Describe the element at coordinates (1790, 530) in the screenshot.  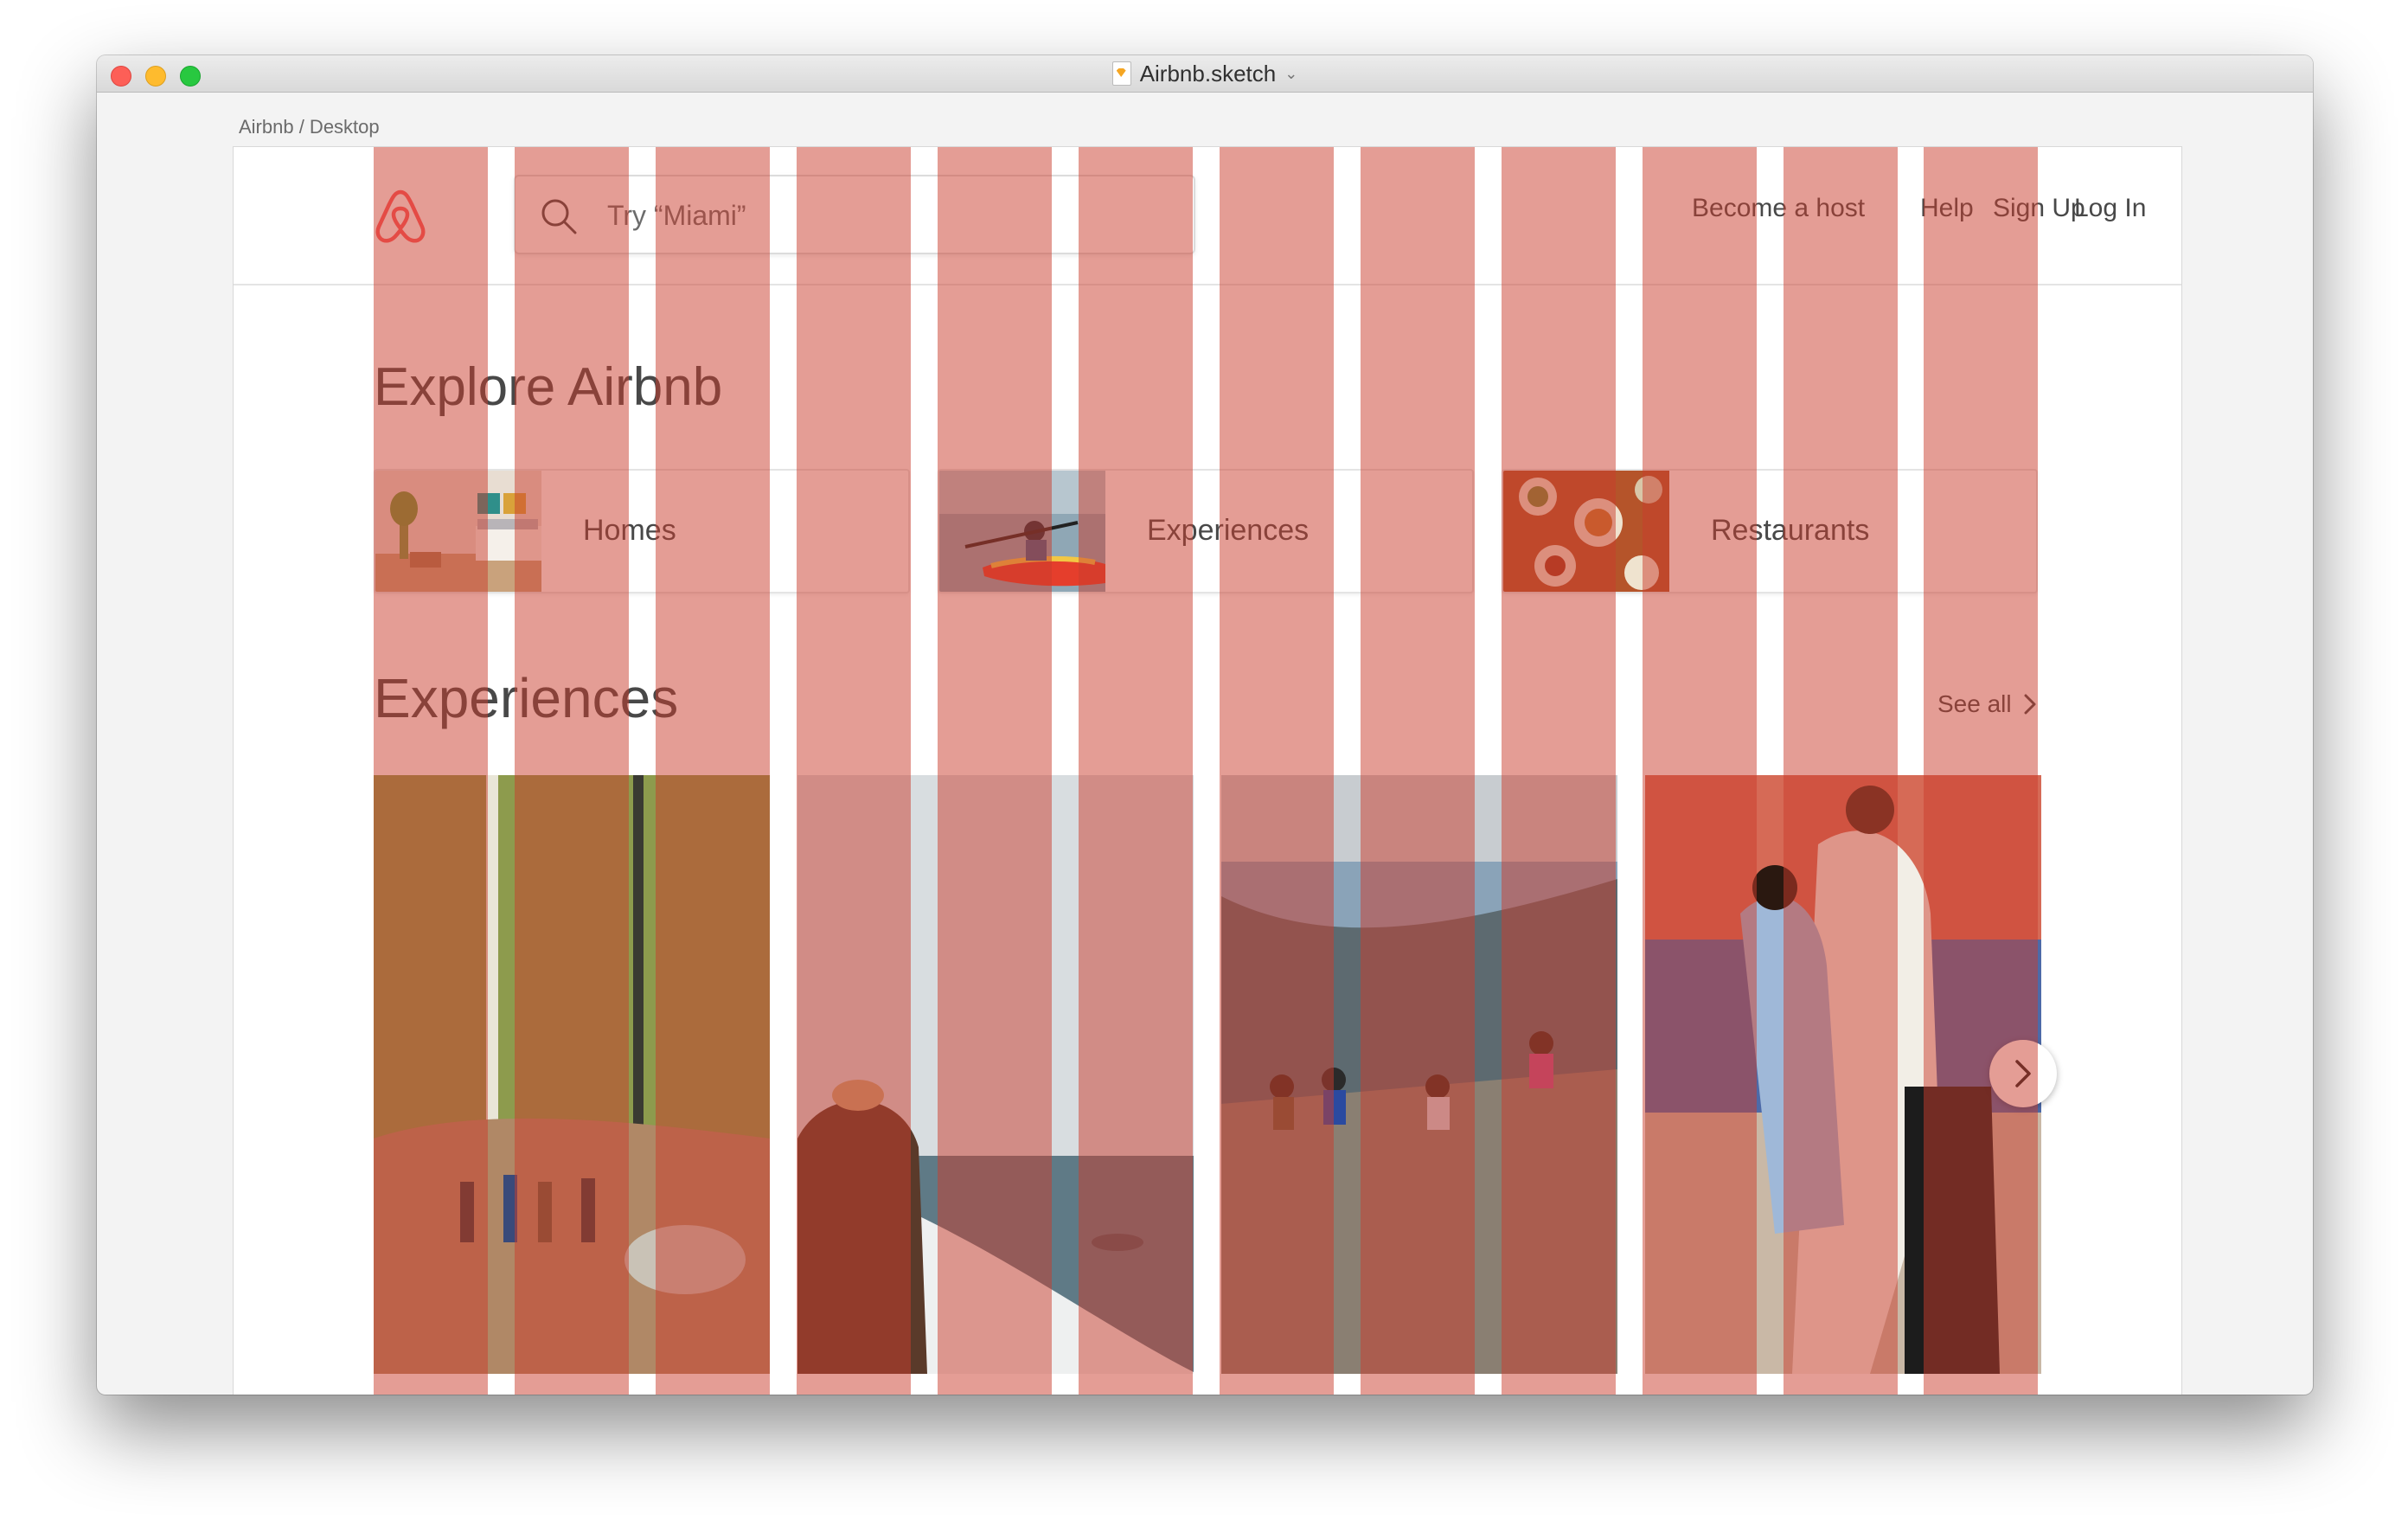
I see `category-label-restaurants: Restaurants` at that location.